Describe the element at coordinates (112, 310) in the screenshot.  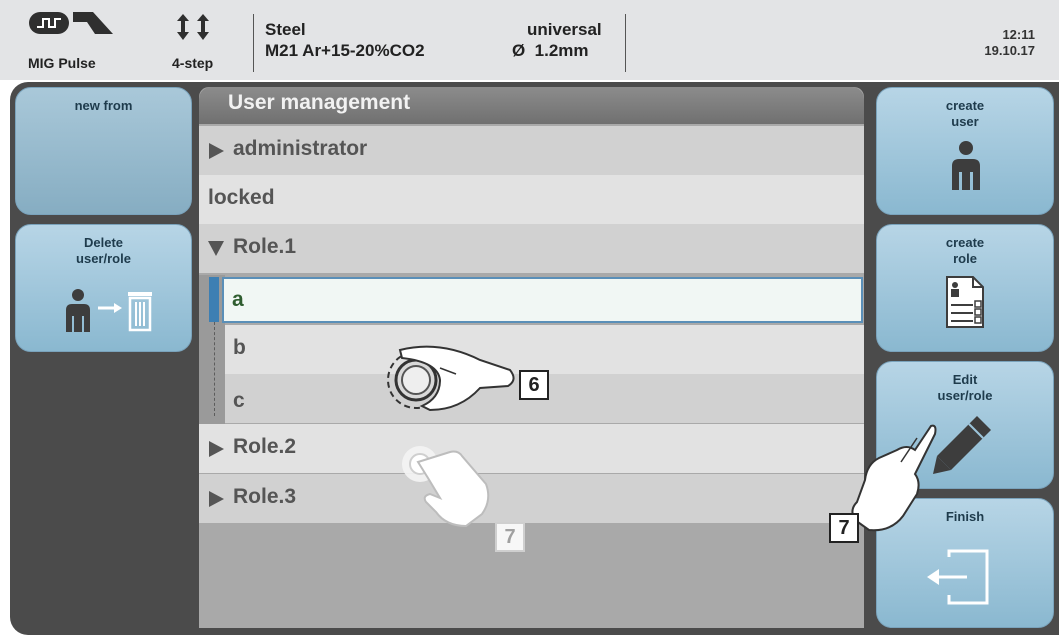
I see `delete-user-icon` at that location.